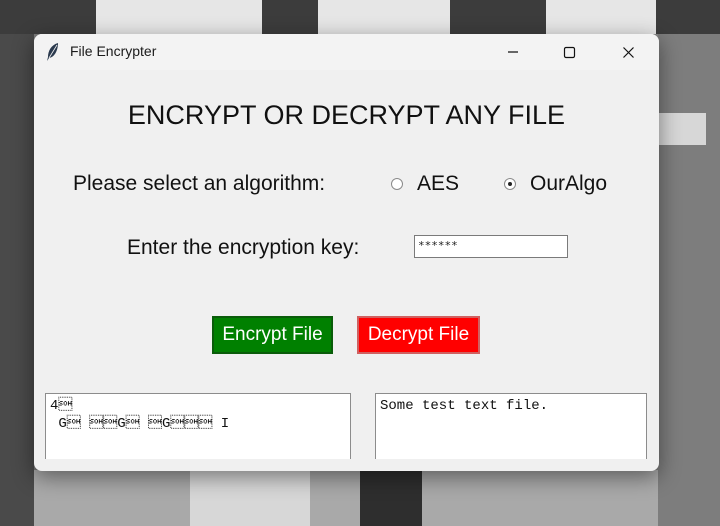 The height and width of the screenshot is (526, 720). What do you see at coordinates (491, 246) in the screenshot?
I see `encryption-key-input: ******` at bounding box center [491, 246].